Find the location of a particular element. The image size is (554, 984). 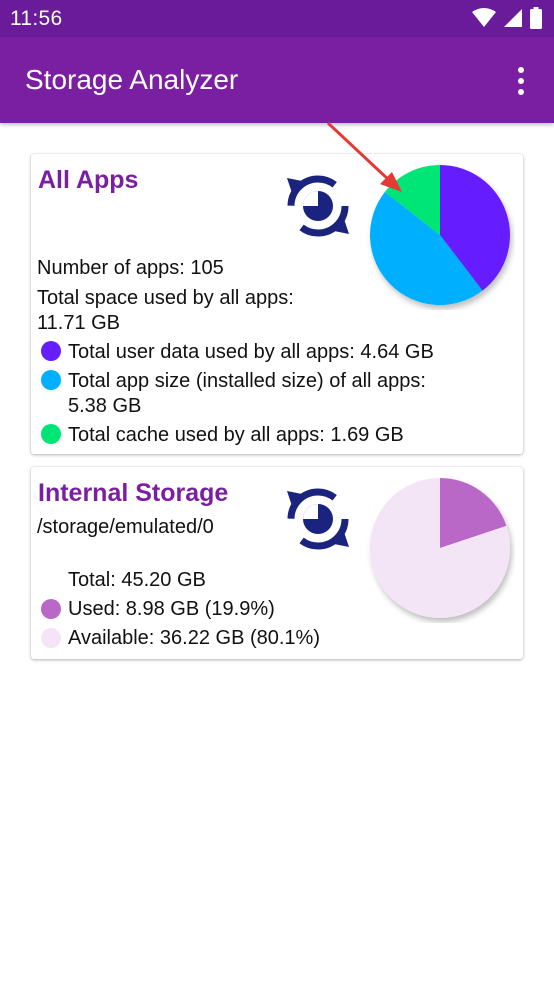

annotation-arrow is located at coordinates (364, 156).